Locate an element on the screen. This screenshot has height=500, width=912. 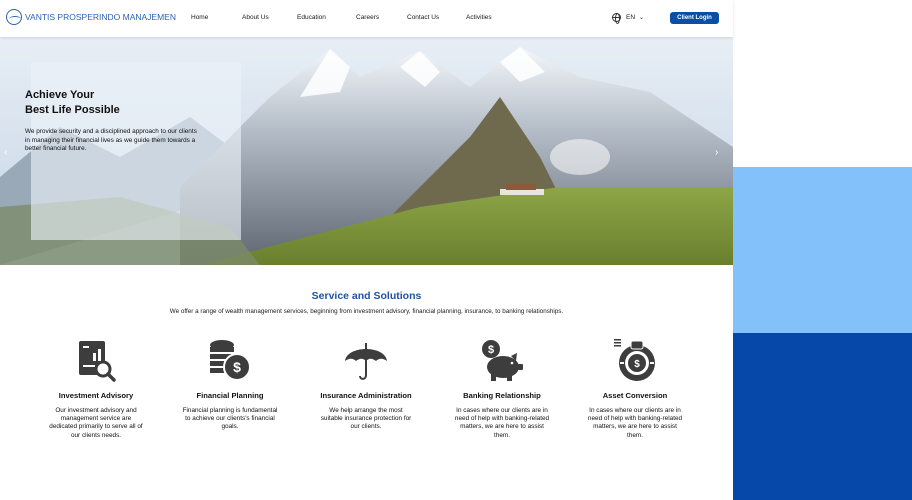
side-block-light-blue is located at coordinates (822, 250).